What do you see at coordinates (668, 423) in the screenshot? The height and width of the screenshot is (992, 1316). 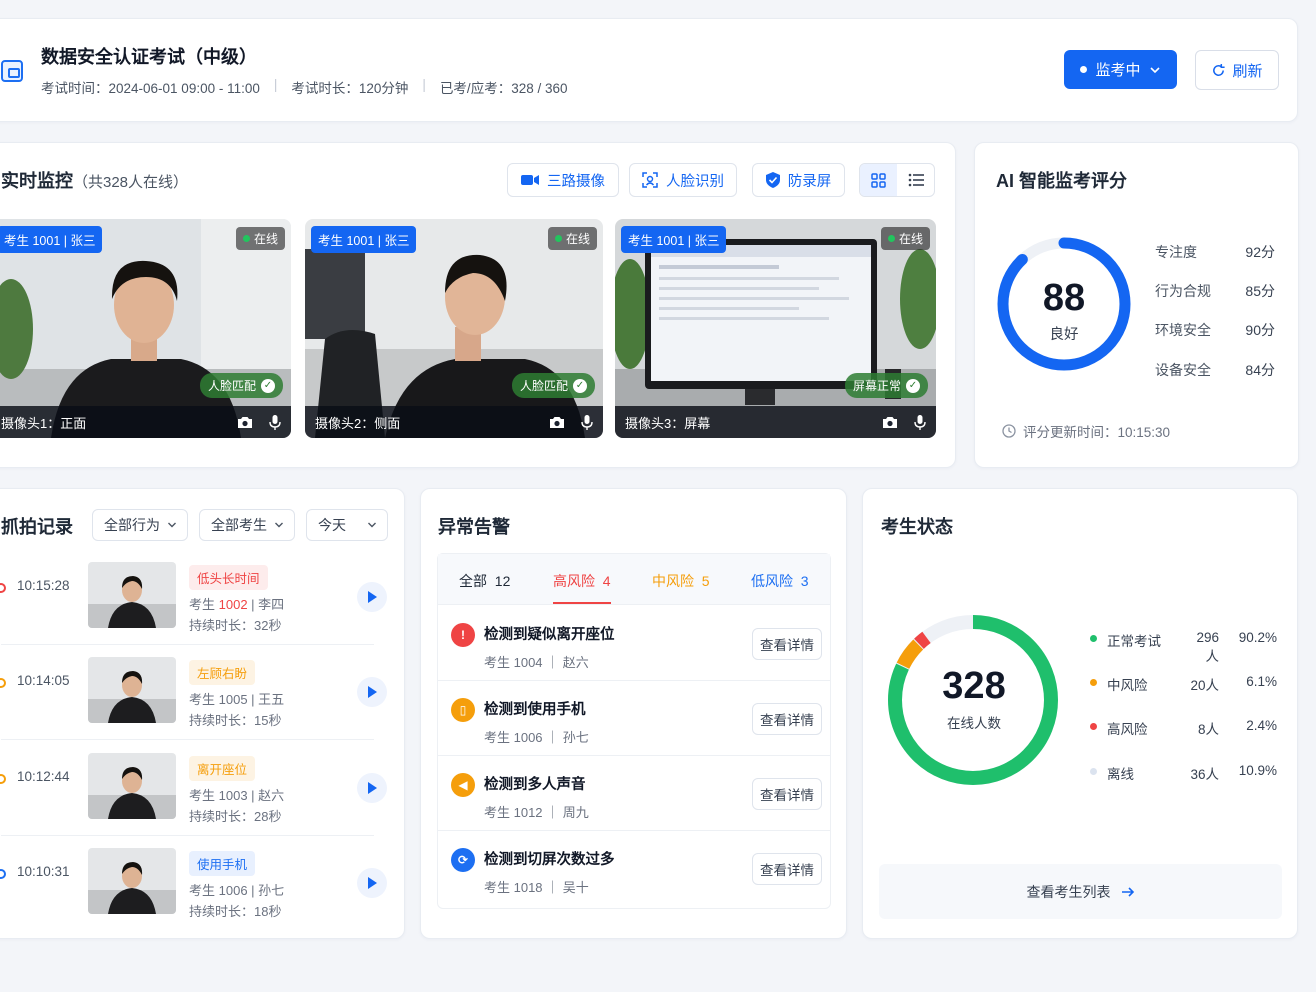 I see `camera-label: 摄像头3：屏幕` at bounding box center [668, 423].